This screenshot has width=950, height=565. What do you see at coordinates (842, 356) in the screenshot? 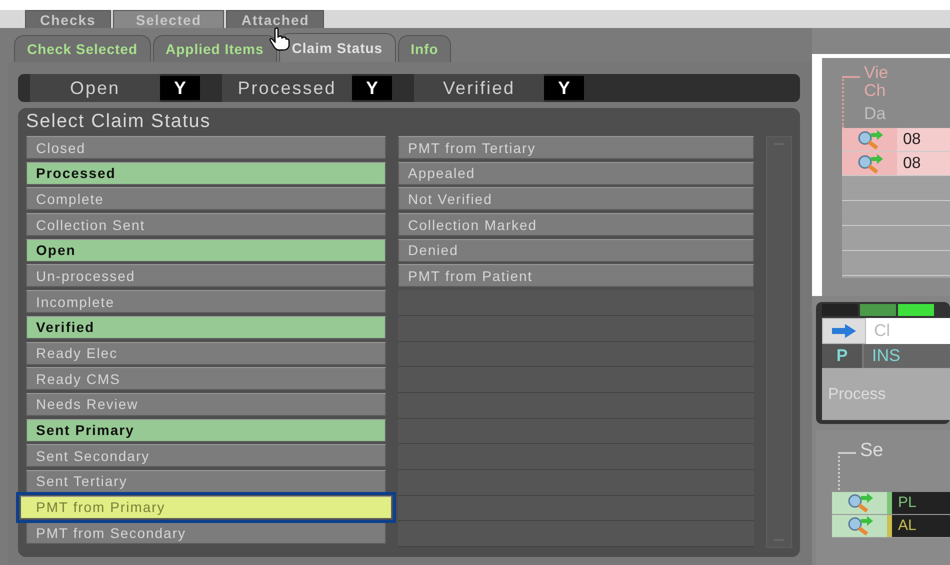
I see `code-cell: P` at bounding box center [842, 356].